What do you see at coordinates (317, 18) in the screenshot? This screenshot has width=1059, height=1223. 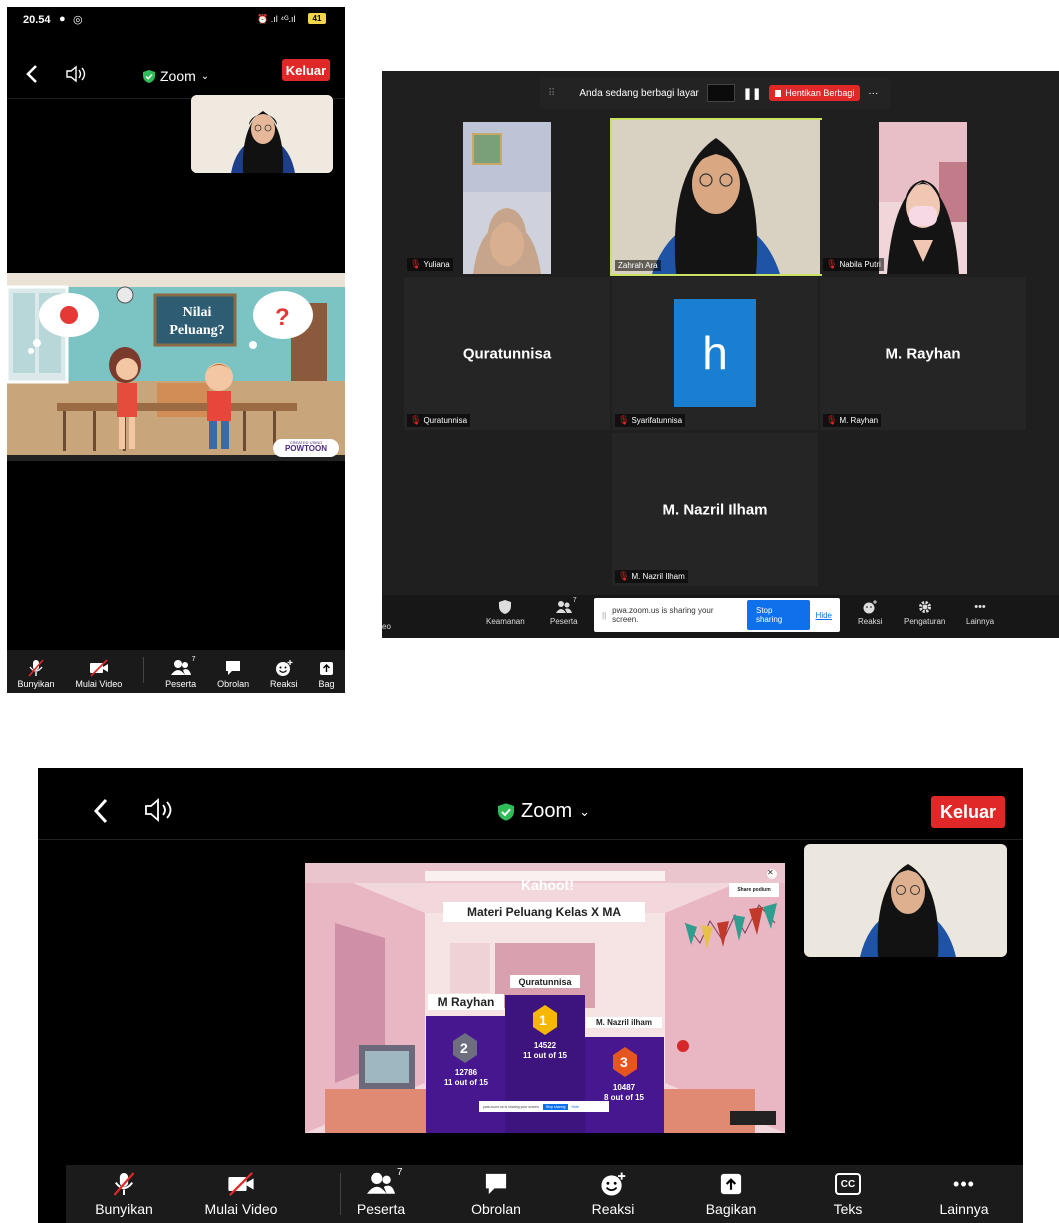 I see `battery-icon: 41` at bounding box center [317, 18].